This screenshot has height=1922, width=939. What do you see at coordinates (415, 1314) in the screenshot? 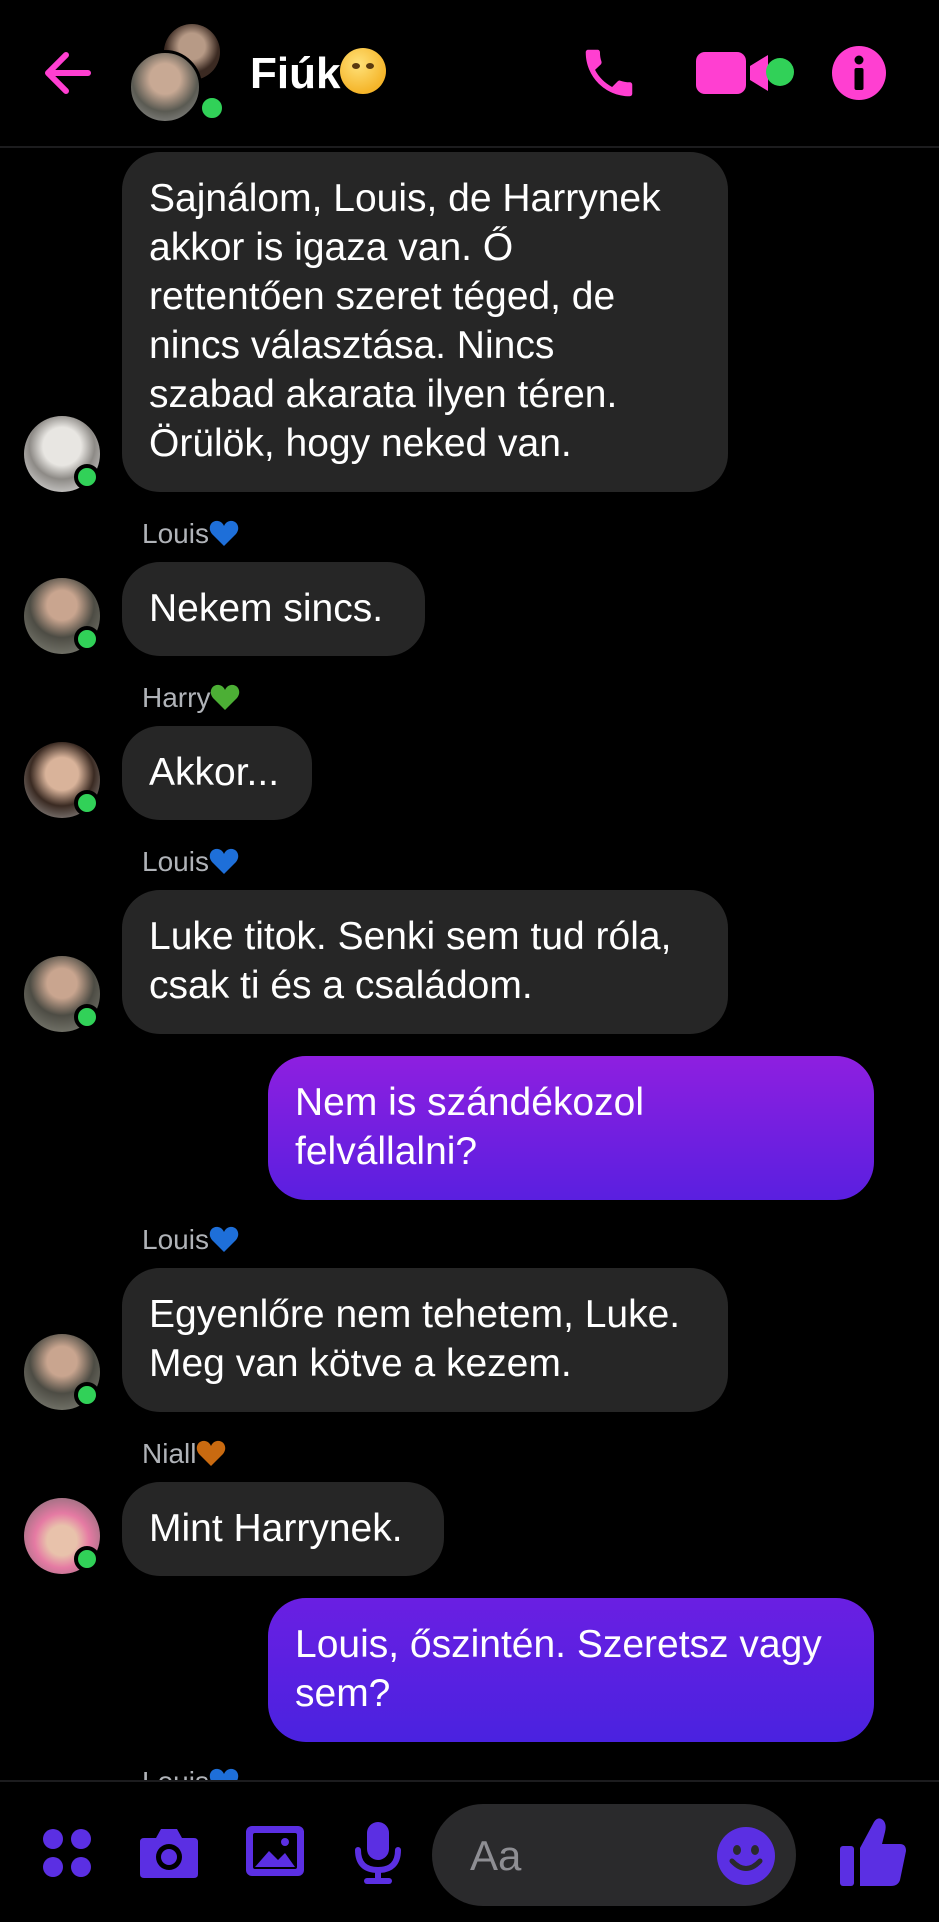
I see `message-line: Egyenlőre nem tehetem, Luke.` at bounding box center [415, 1314].